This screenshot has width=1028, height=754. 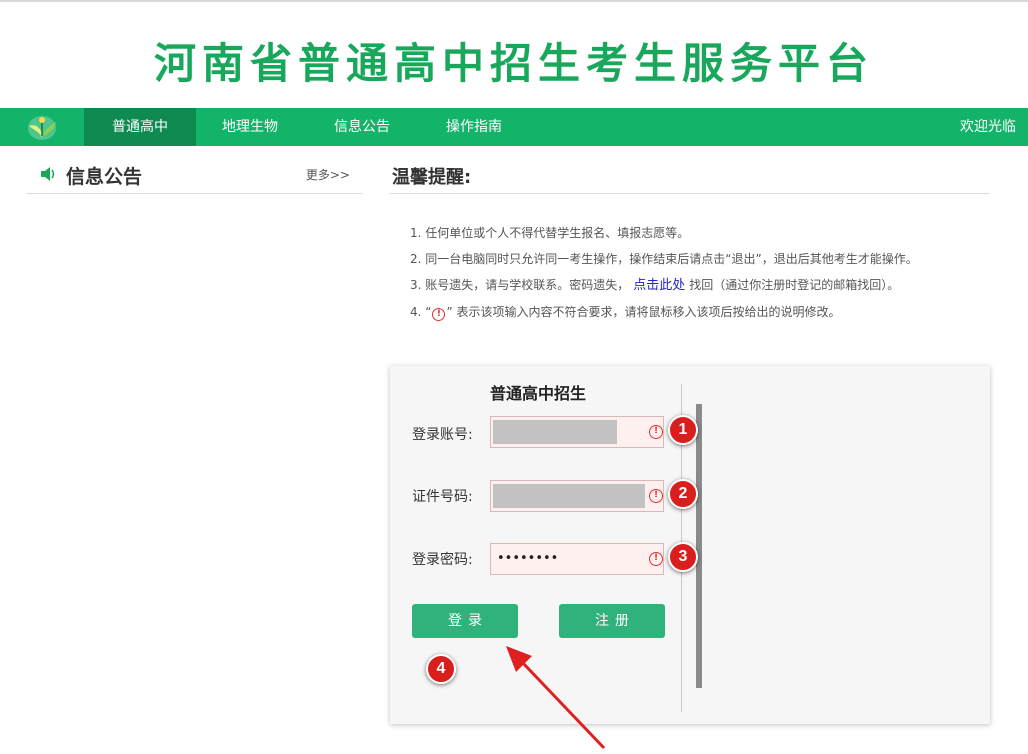 What do you see at coordinates (988, 127) in the screenshot?
I see `welcome-text: 欢迎光临` at bounding box center [988, 127].